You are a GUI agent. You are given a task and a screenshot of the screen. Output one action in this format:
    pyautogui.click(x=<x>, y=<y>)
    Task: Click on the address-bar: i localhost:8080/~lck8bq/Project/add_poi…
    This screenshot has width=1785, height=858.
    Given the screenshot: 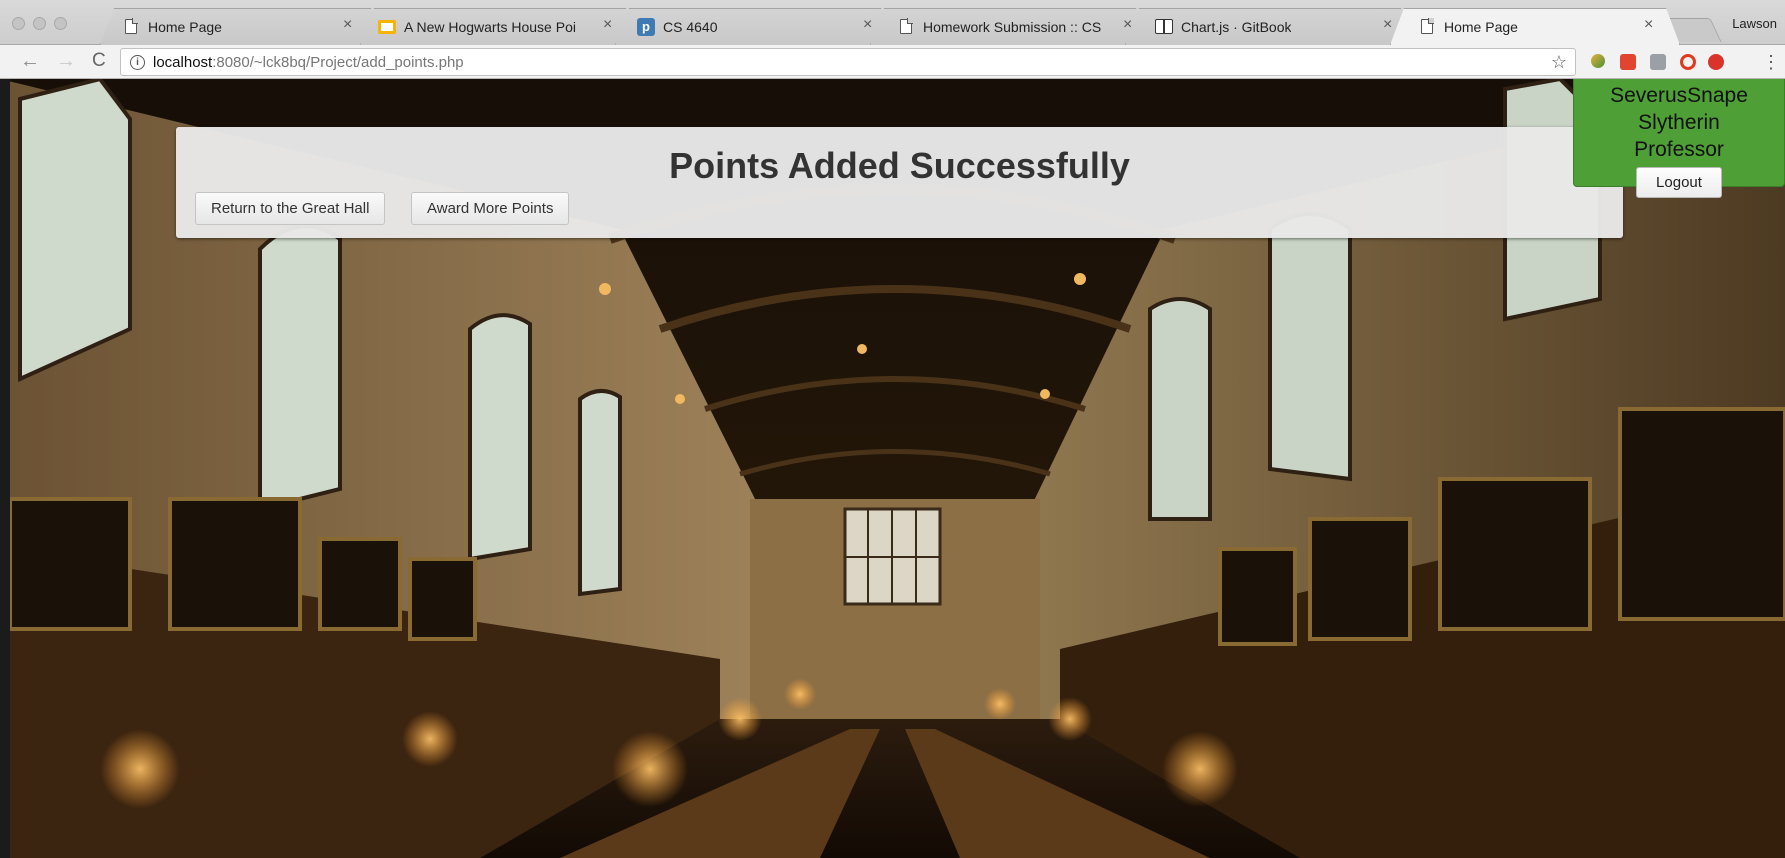 What is the action you would take?
    pyautogui.click(x=848, y=62)
    